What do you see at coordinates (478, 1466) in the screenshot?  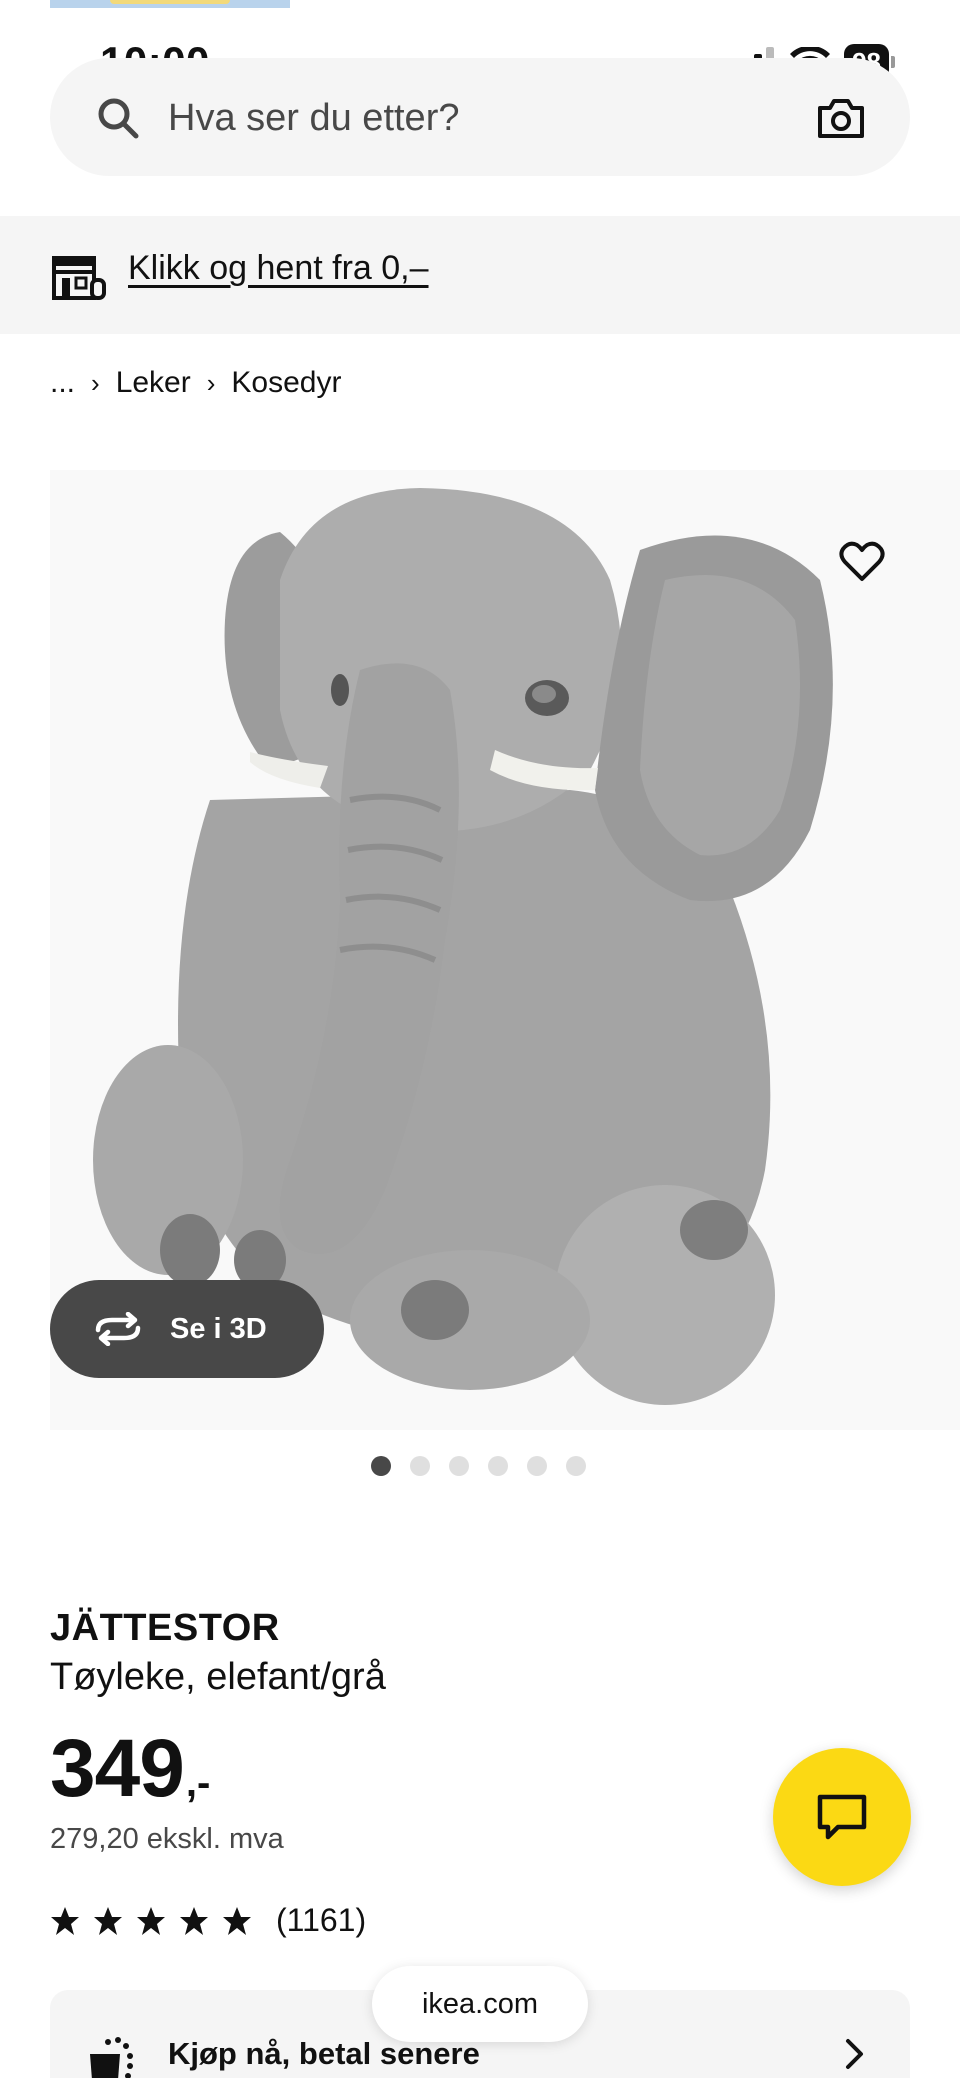 I see `image-carousel-dots` at bounding box center [478, 1466].